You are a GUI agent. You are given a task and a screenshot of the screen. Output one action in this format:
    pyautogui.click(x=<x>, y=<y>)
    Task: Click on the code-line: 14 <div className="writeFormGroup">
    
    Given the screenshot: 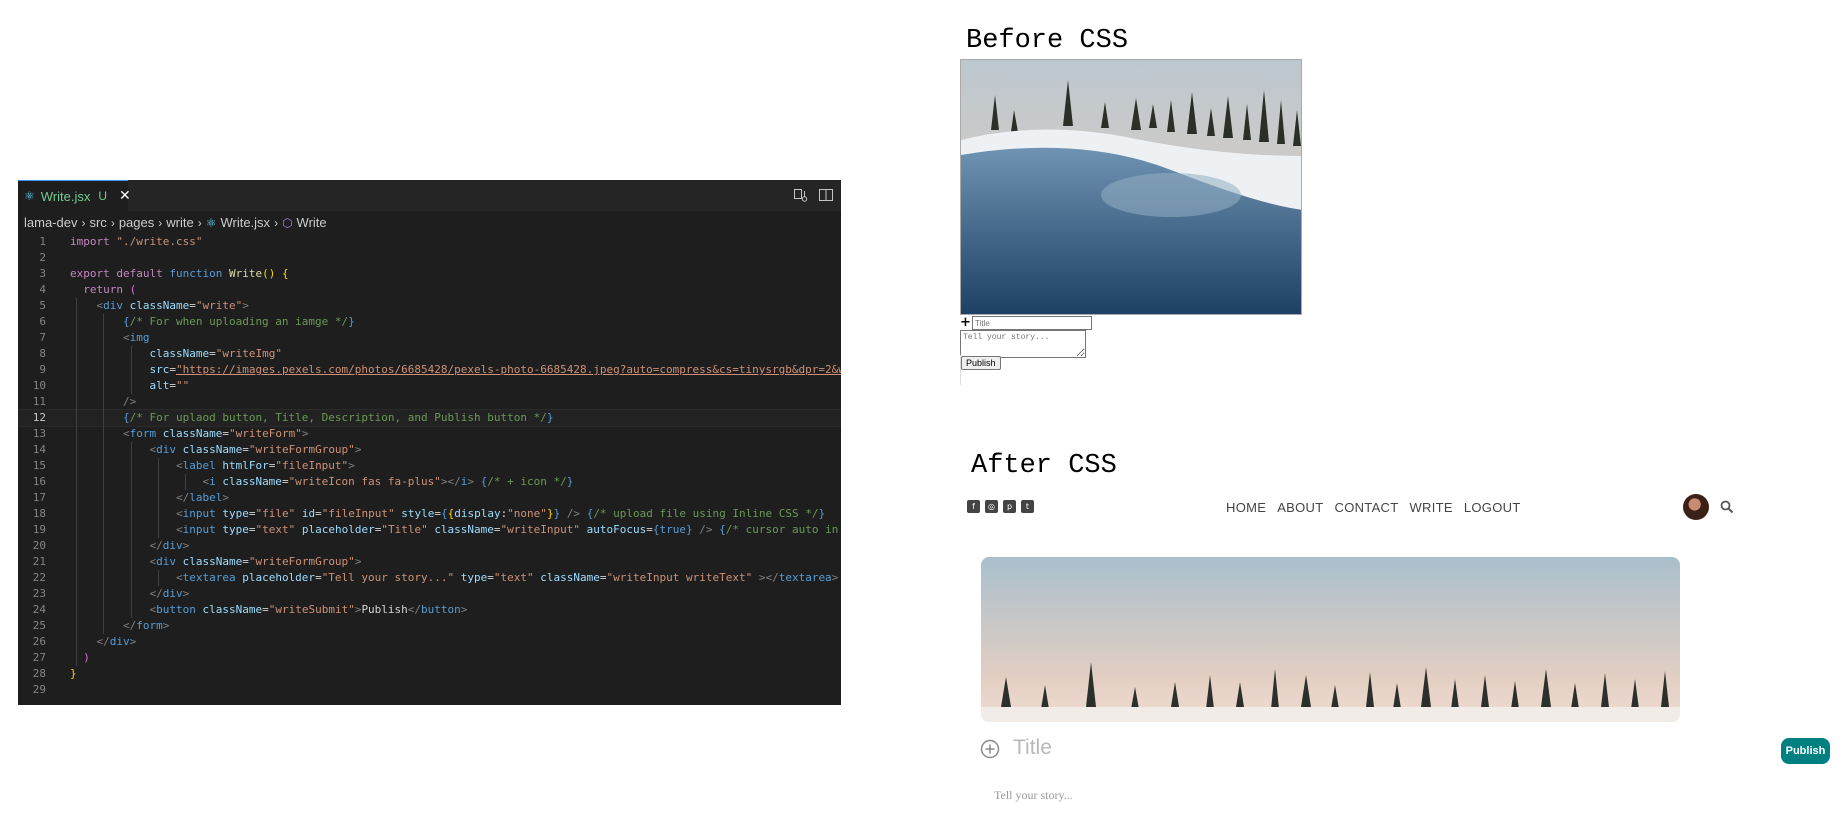 What is the action you would take?
    pyautogui.click(x=429, y=450)
    